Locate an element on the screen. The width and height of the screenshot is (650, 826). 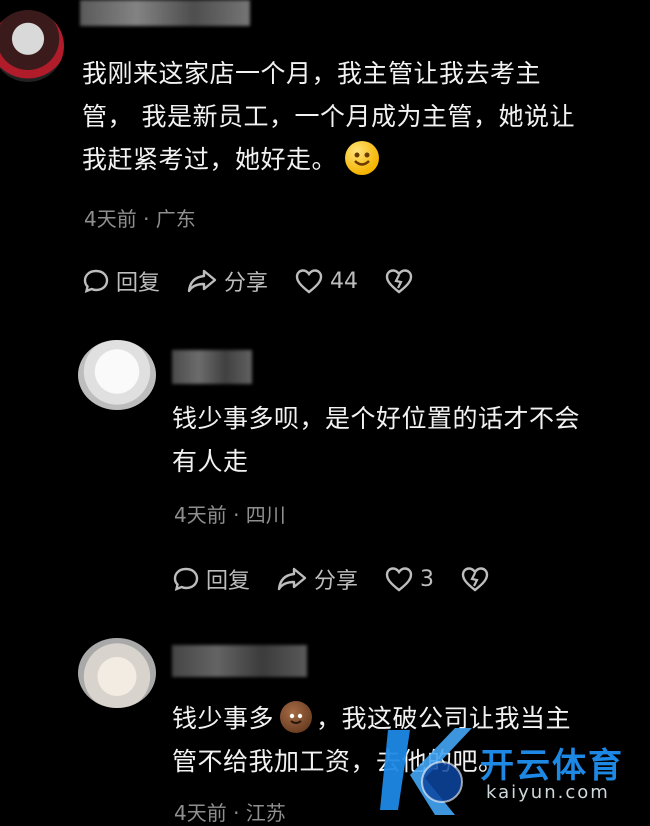
watermark: 开云体育 kaiyun.com is located at coordinates (512, 770).